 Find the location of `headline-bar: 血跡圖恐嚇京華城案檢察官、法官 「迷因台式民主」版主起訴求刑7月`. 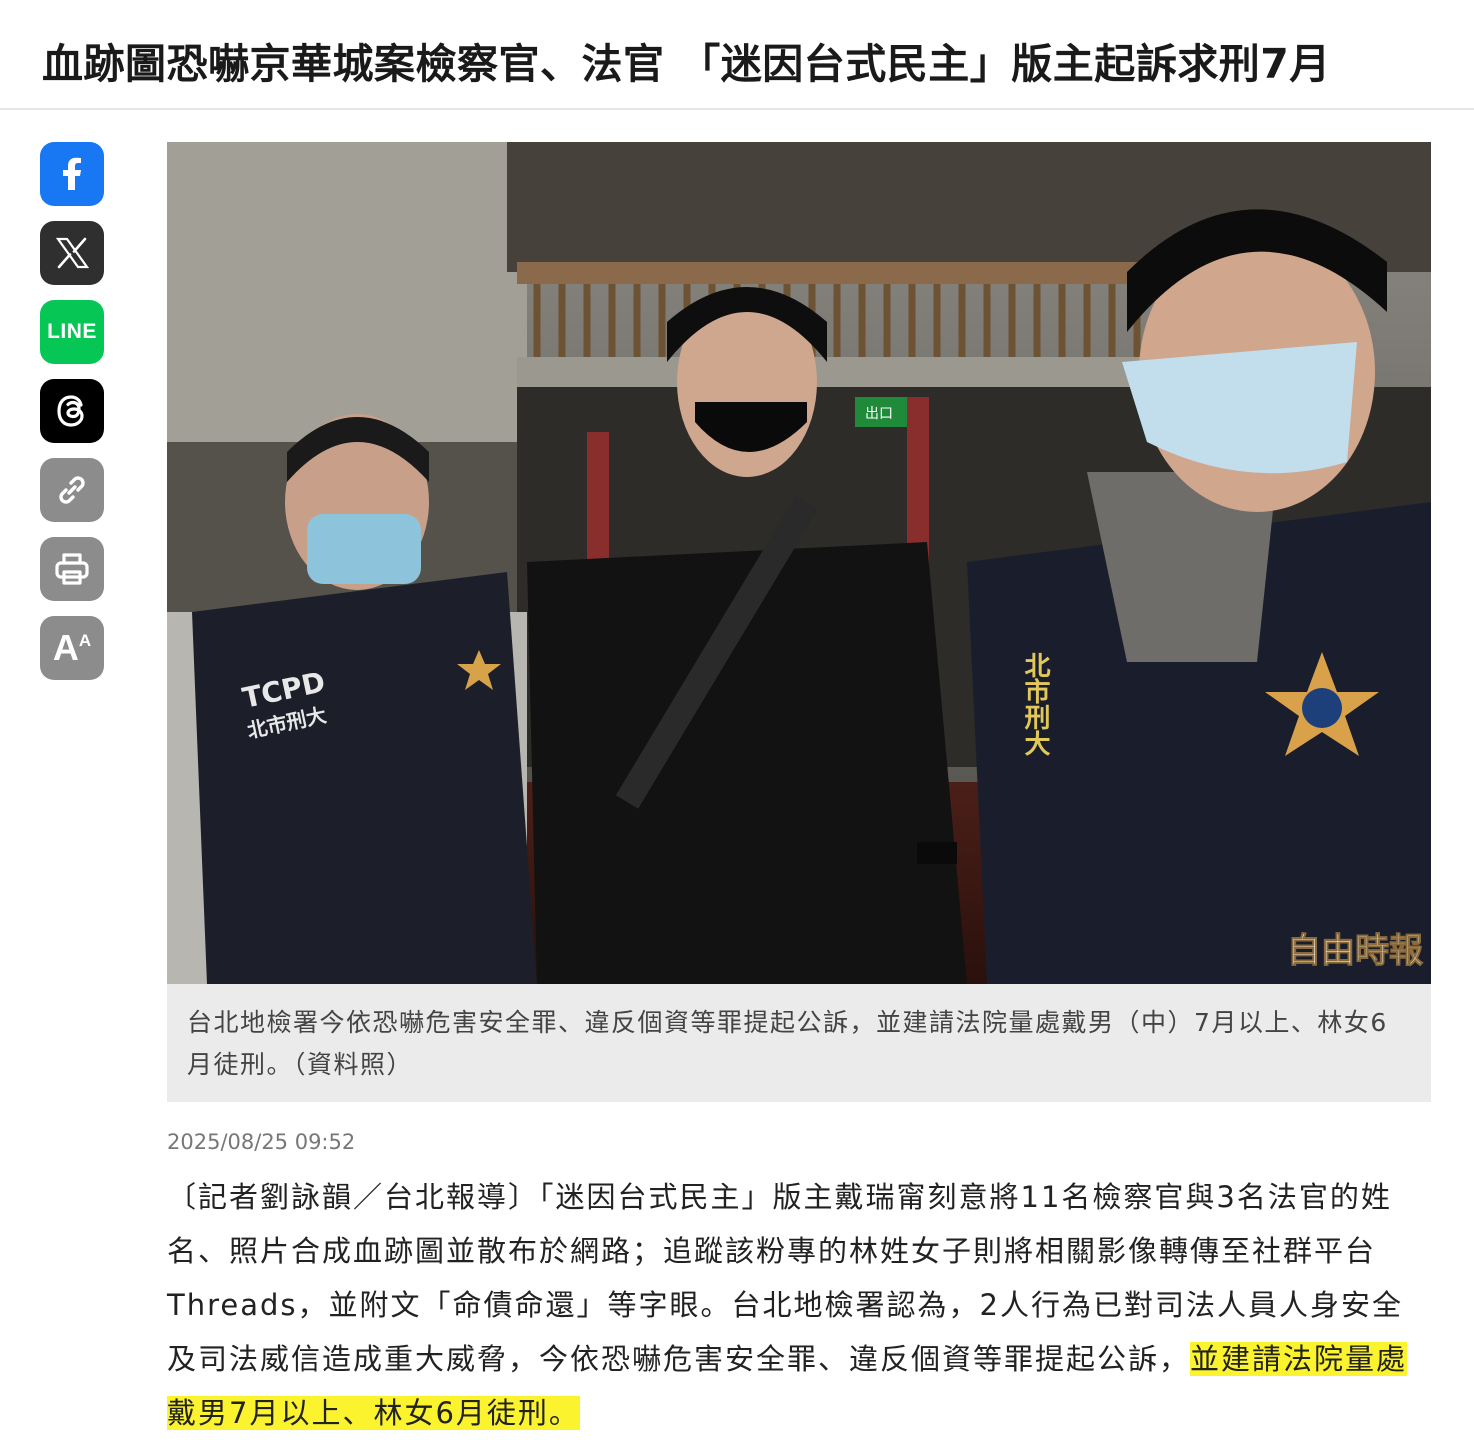

headline-bar: 血跡圖恐嚇京華城案檢察官、法官 「迷因台式民主」版主起訴求刑7月 is located at coordinates (737, 55).